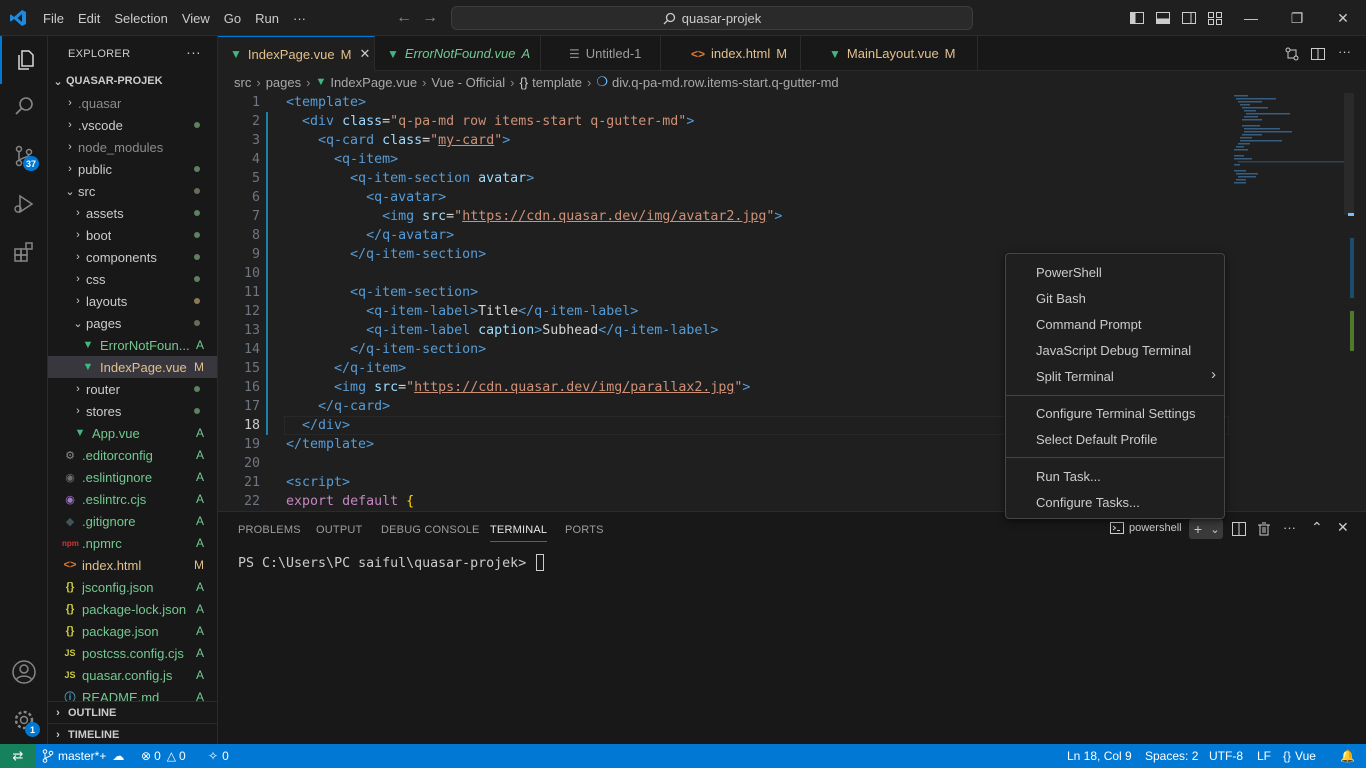 This screenshot has width=1366, height=768. Describe the element at coordinates (1239, 529) in the screenshot. I see `split-terminal-icon` at that location.